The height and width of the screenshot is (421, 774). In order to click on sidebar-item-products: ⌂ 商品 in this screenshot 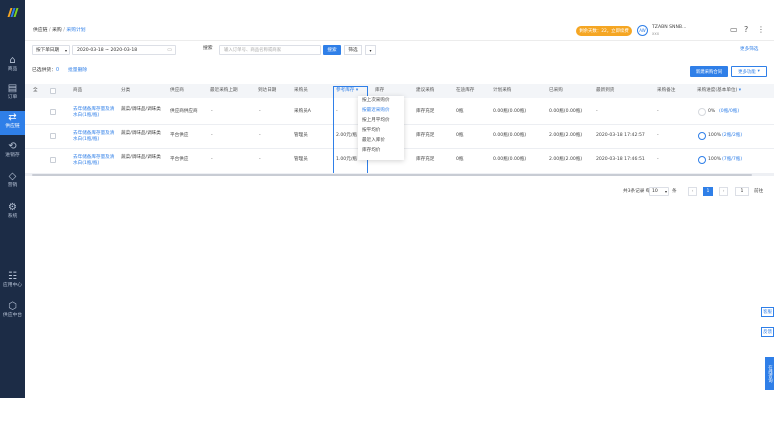, I will do `click(12, 66)`.